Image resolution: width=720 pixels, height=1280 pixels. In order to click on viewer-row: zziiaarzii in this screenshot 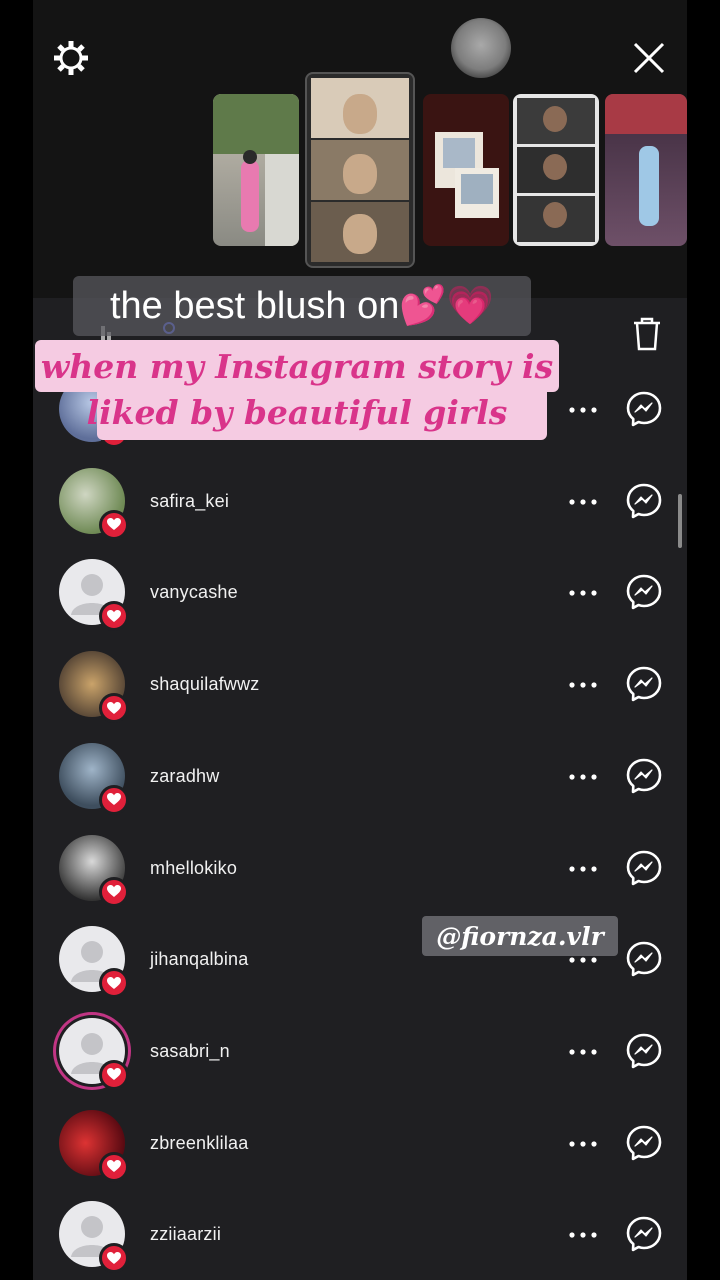, I will do `click(360, 1234)`.